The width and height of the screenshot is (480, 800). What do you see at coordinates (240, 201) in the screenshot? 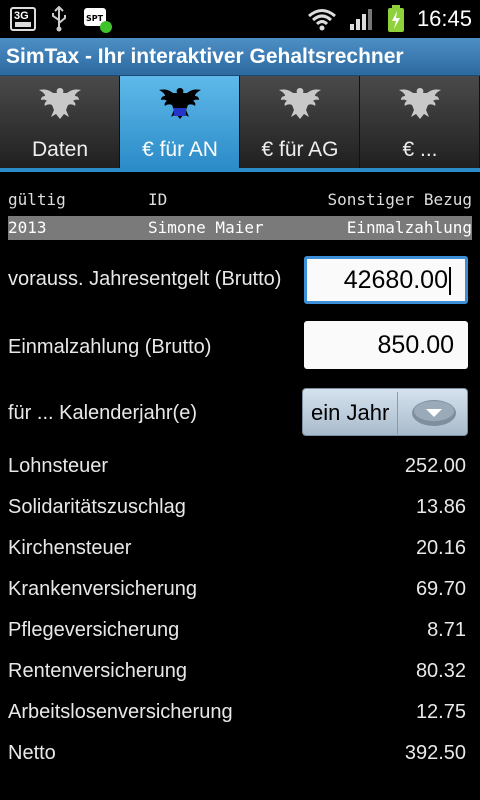
I see `header-labels: gültig ID Sonstiger Bezug` at bounding box center [240, 201].